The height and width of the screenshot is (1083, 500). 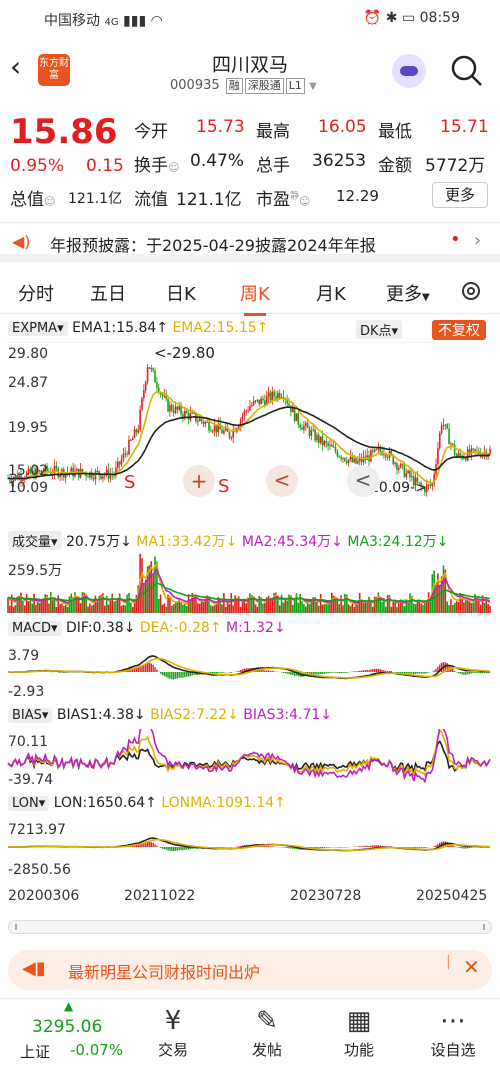 What do you see at coordinates (267, 1031) in the screenshot?
I see `nav-post: ✎ 发帖` at bounding box center [267, 1031].